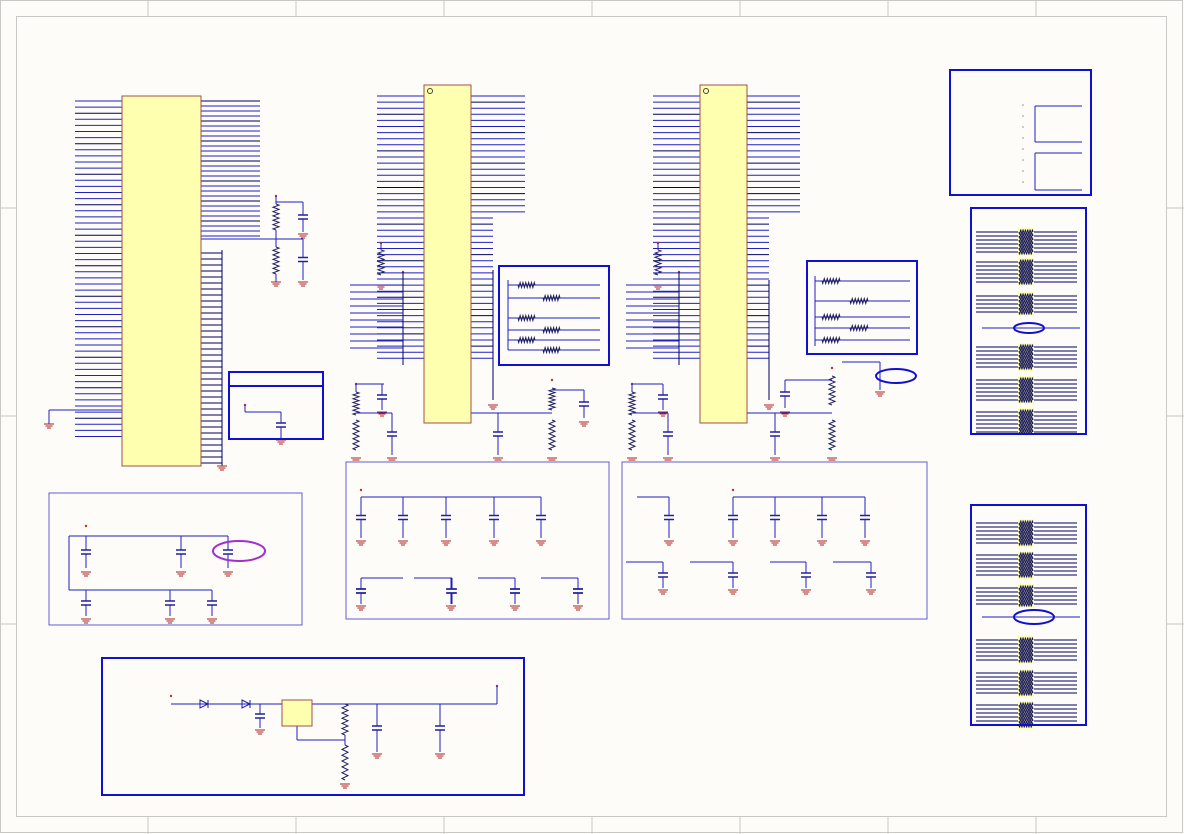 The height and width of the screenshot is (834, 1184). Describe the element at coordinates (297, 713) in the screenshot. I see `voltage-regulator` at that location.